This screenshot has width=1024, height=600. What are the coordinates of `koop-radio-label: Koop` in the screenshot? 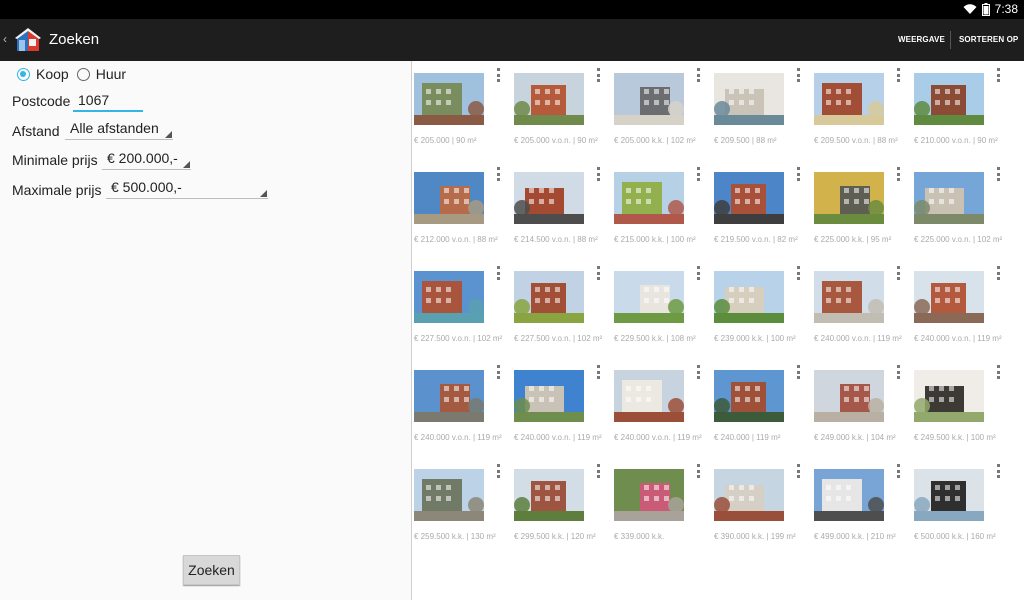 It's located at (52, 74).